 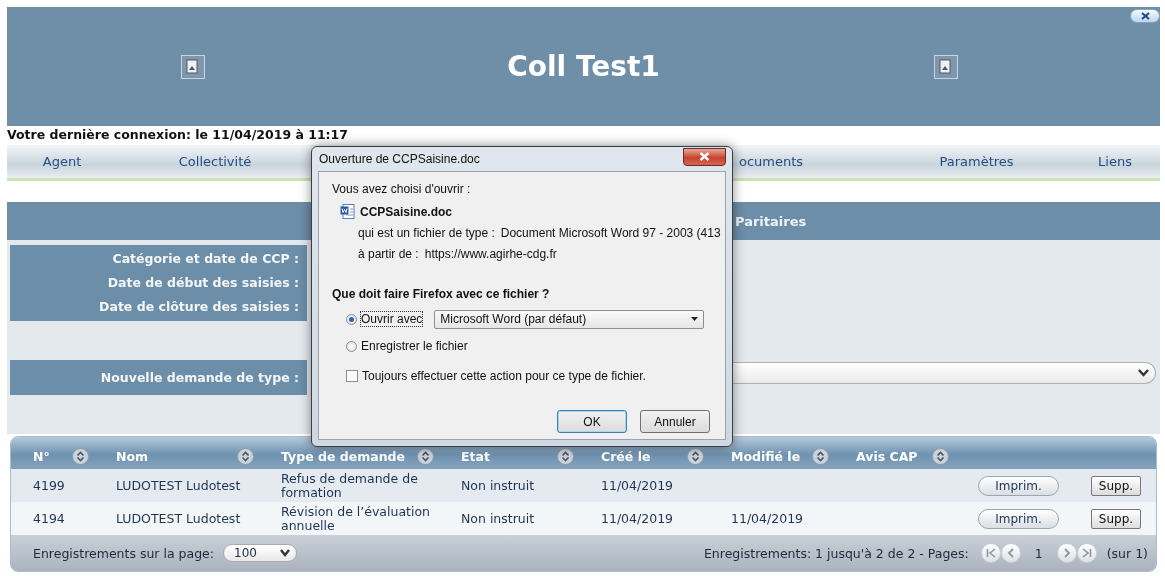 I want to click on checkbox-label: Toujours effectuer cette action pour ce type de fichier., so click(x=504, y=376).